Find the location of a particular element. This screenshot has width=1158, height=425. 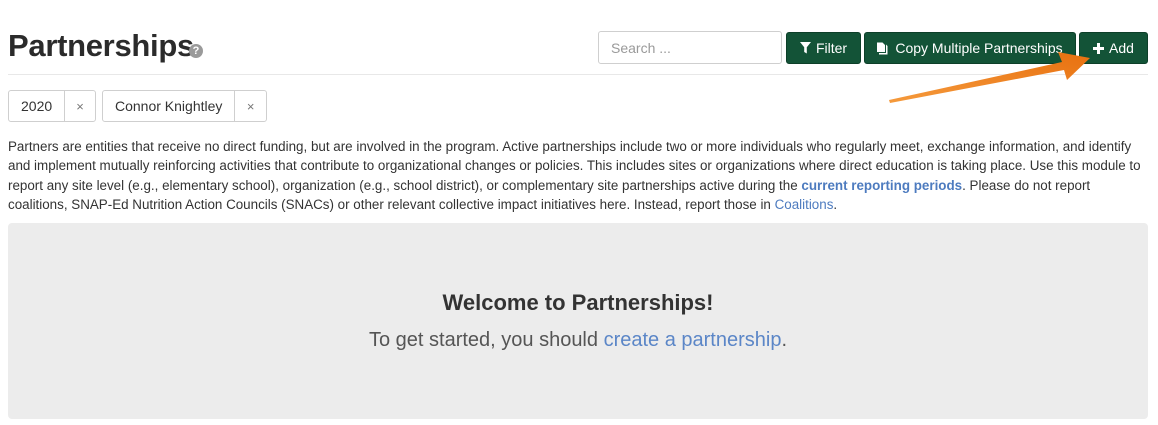

filter-chip-label: 2020 is located at coordinates (37, 106).